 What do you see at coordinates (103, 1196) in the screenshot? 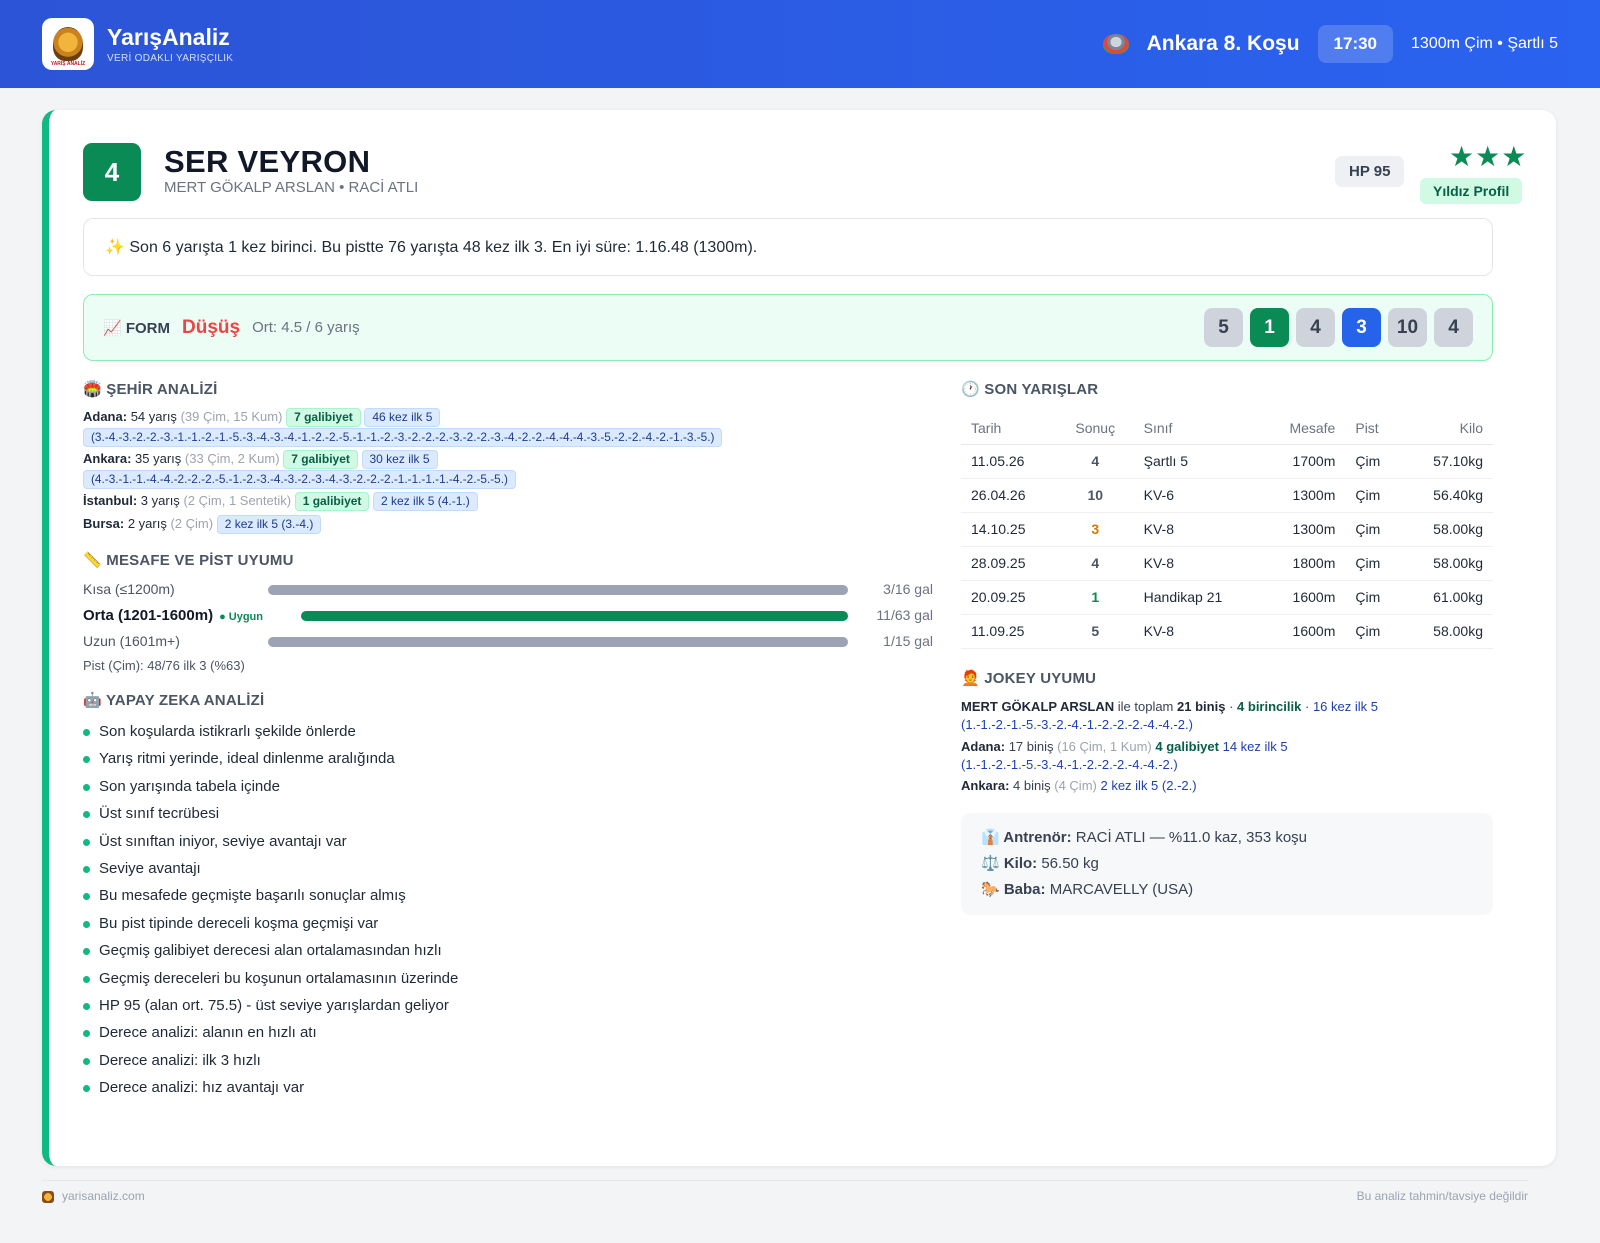
I see `site-link: yarisanaliz.com` at bounding box center [103, 1196].